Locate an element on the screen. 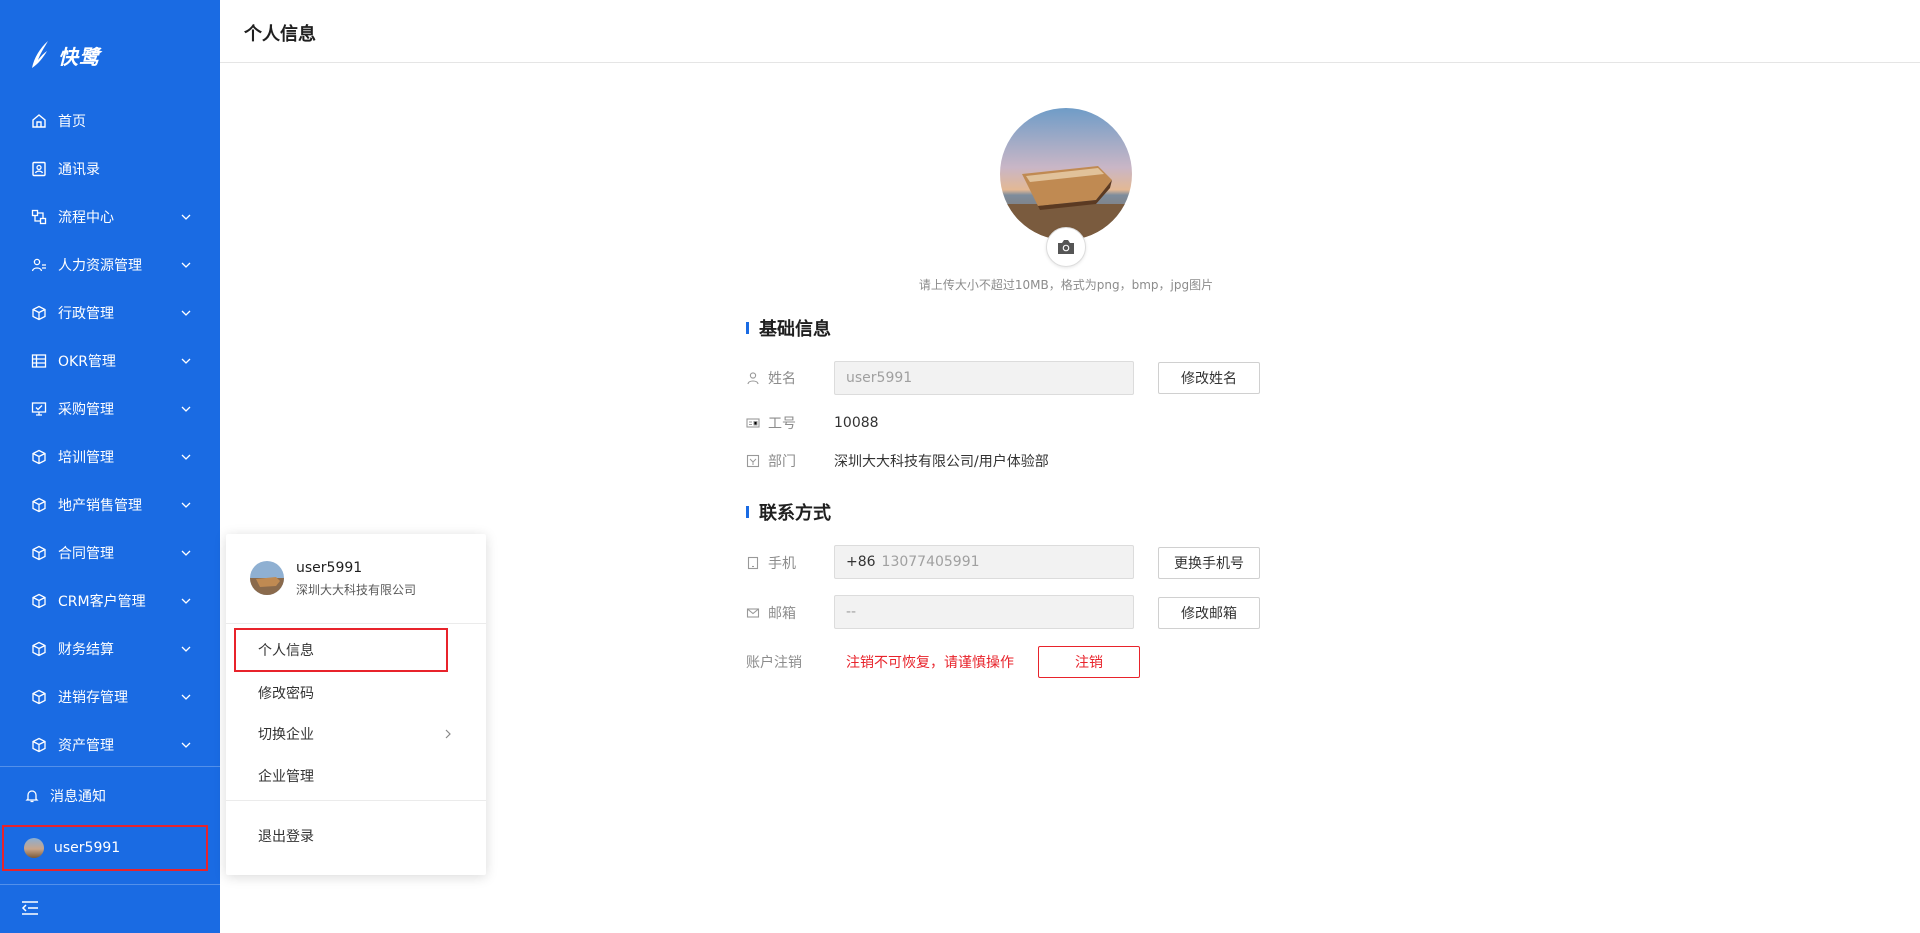 This screenshot has height=933, width=1920. sidebar-item-training: 培训管理 is located at coordinates (110, 457).